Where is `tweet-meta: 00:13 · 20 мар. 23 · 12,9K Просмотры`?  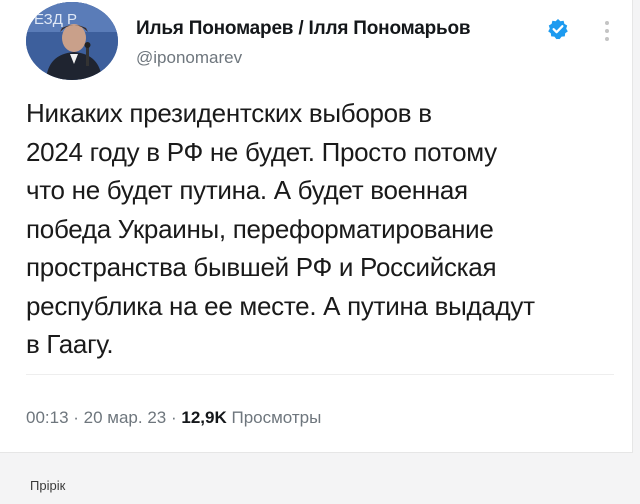
tweet-meta: 00:13 · 20 мар. 23 · 12,9K Просмотры is located at coordinates (173, 418).